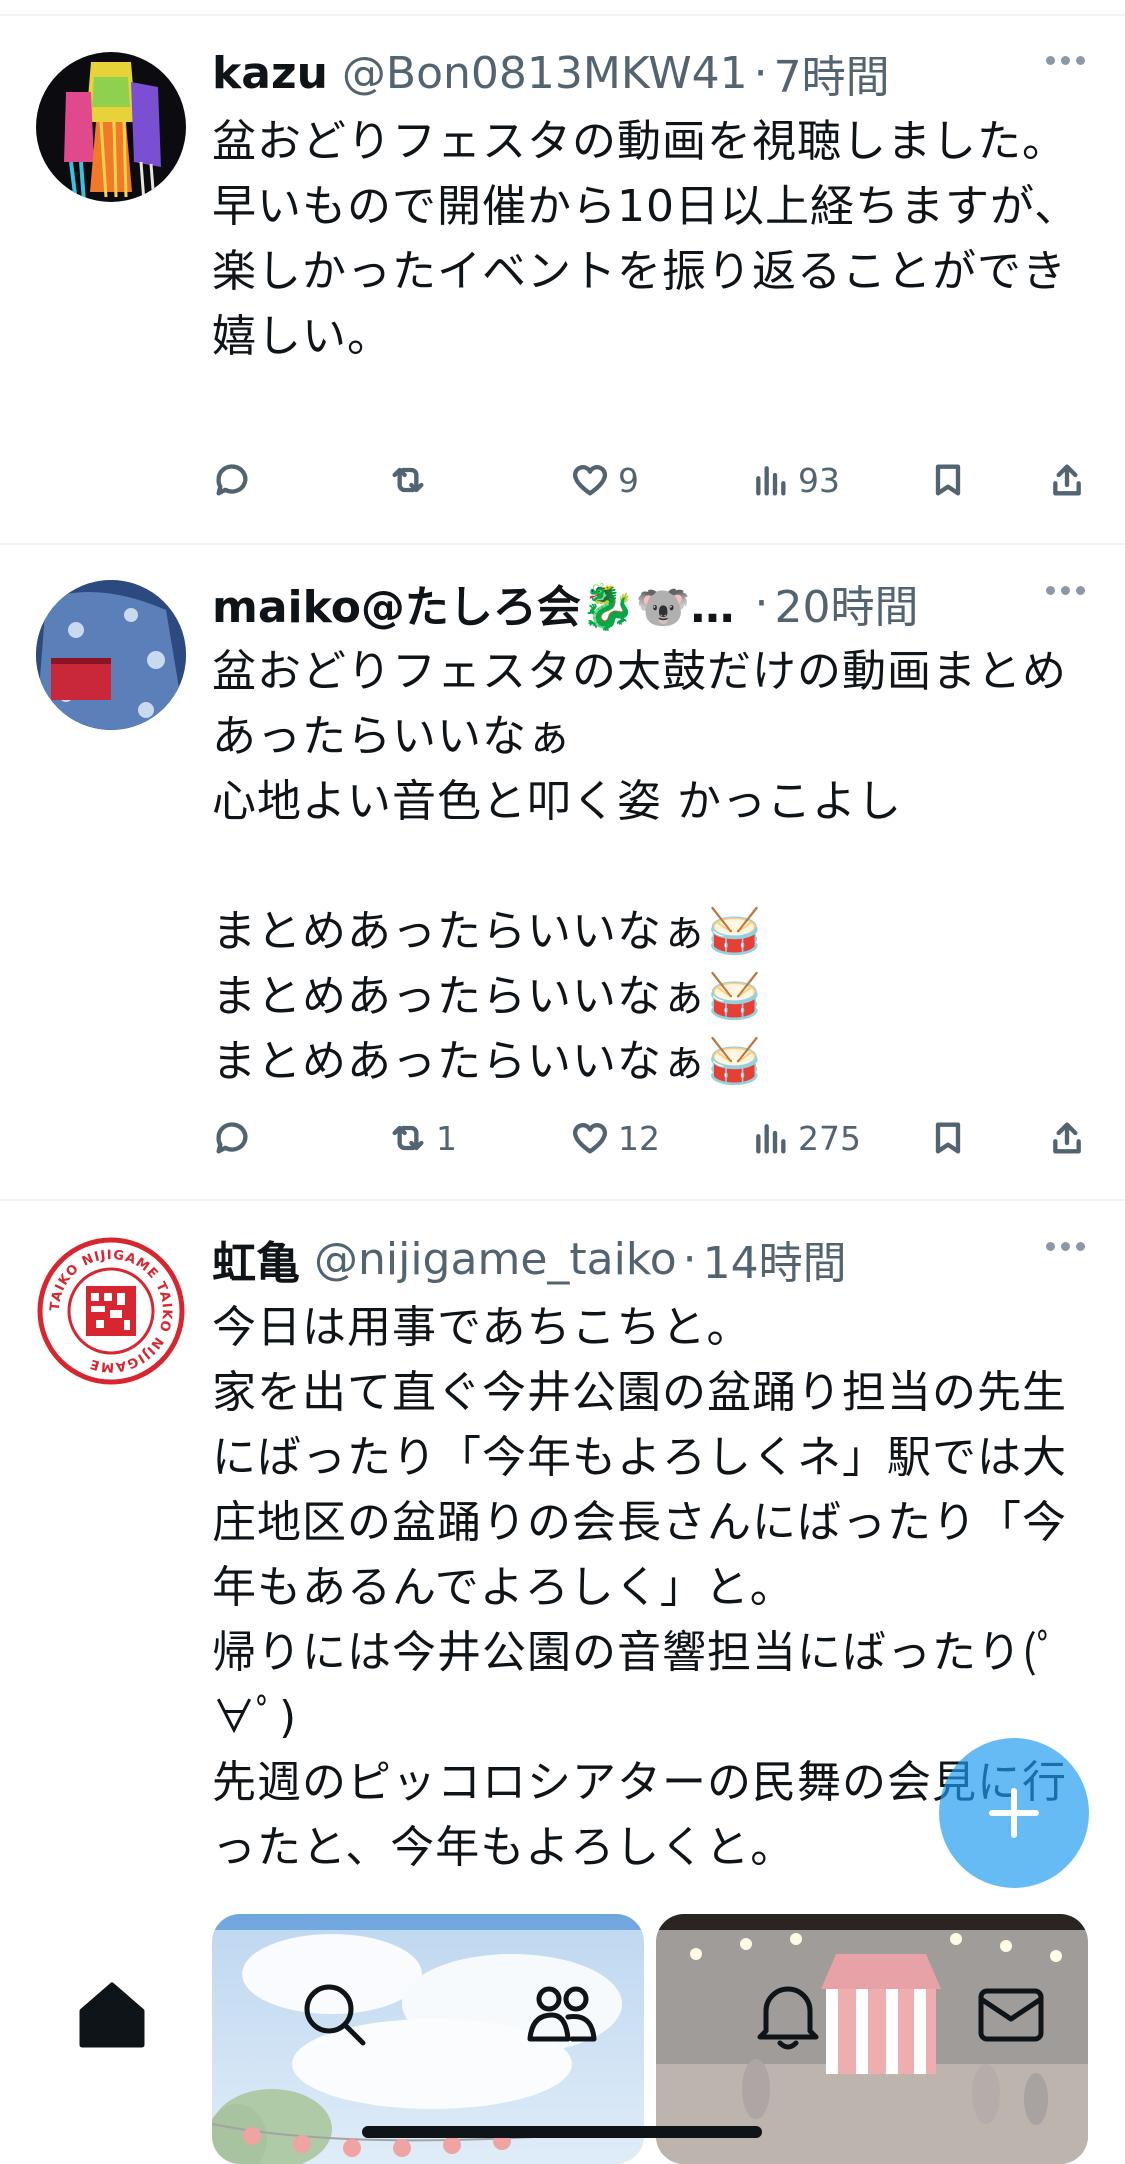 The width and height of the screenshot is (1125, 2164). I want to click on nijigame-taiko-logo: TAIKO NIJIGAME TAIKO NIJIGAME, so click(111, 1311).